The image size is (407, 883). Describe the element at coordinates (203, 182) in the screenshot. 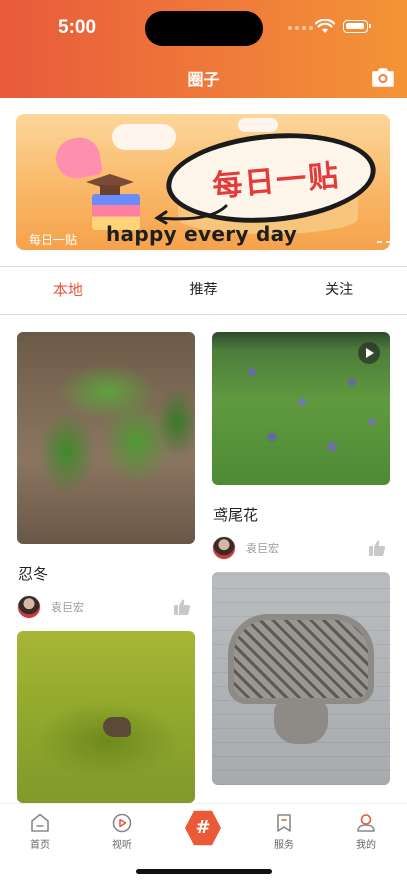

I see `banner-carousel: 每日一贴 每日一贴 happy every day` at that location.